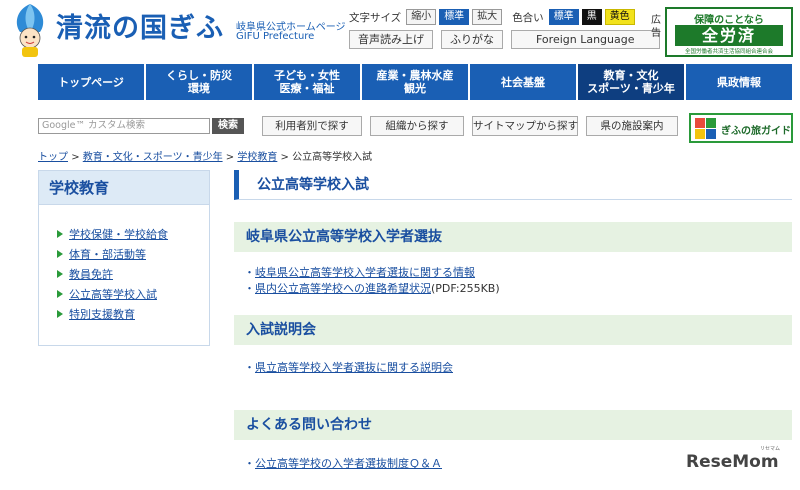 The height and width of the screenshot is (490, 800). What do you see at coordinates (375, 17) in the screenshot?
I see `font-size-label: 文字サイズ` at bounding box center [375, 17].